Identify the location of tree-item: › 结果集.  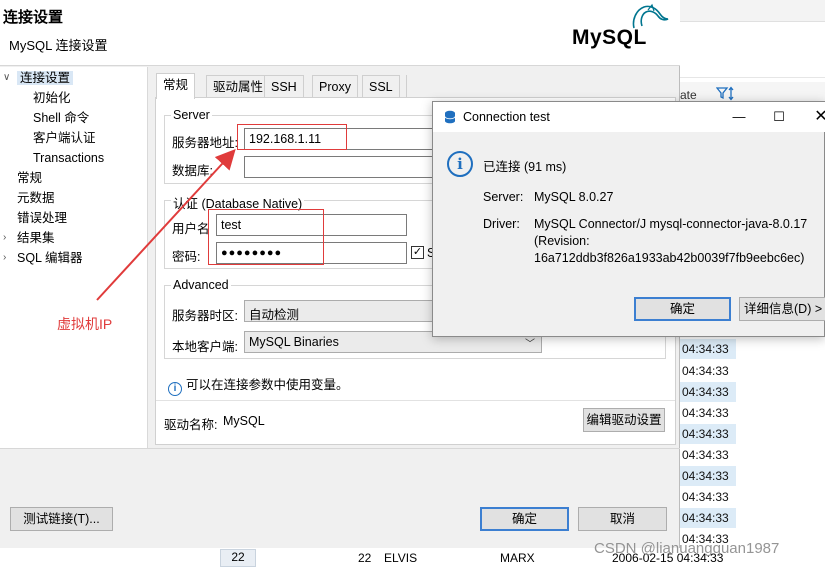
(29, 238).